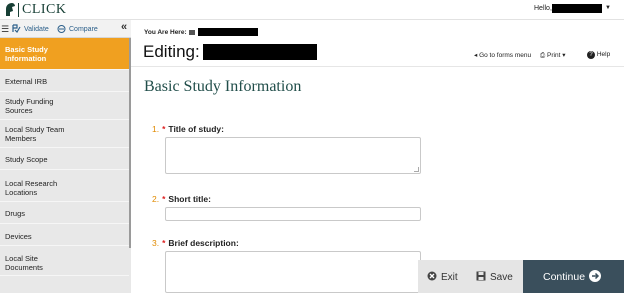 This screenshot has width=624, height=293. I want to click on sidebar-item-label: Local Study Team, so click(35, 129).